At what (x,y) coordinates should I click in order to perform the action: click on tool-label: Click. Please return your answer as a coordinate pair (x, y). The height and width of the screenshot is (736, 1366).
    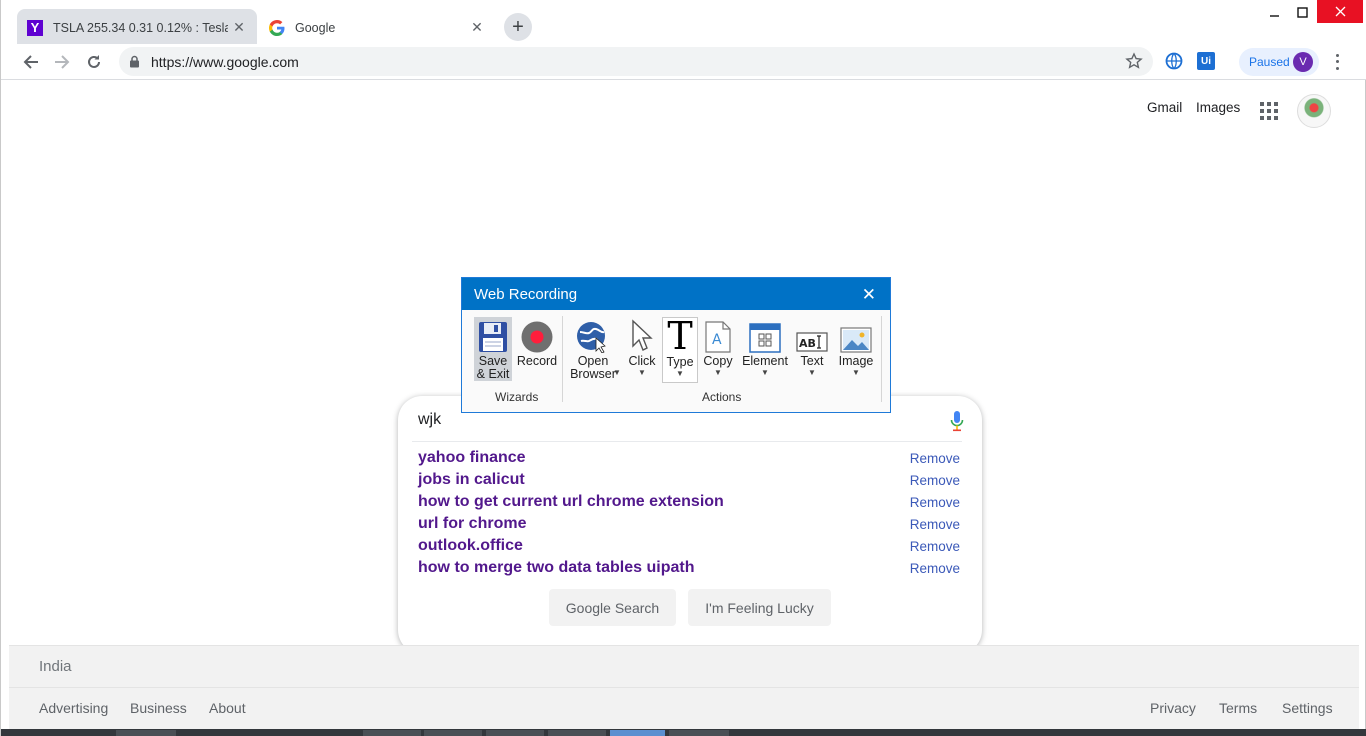
    Looking at the image, I should click on (642, 361).